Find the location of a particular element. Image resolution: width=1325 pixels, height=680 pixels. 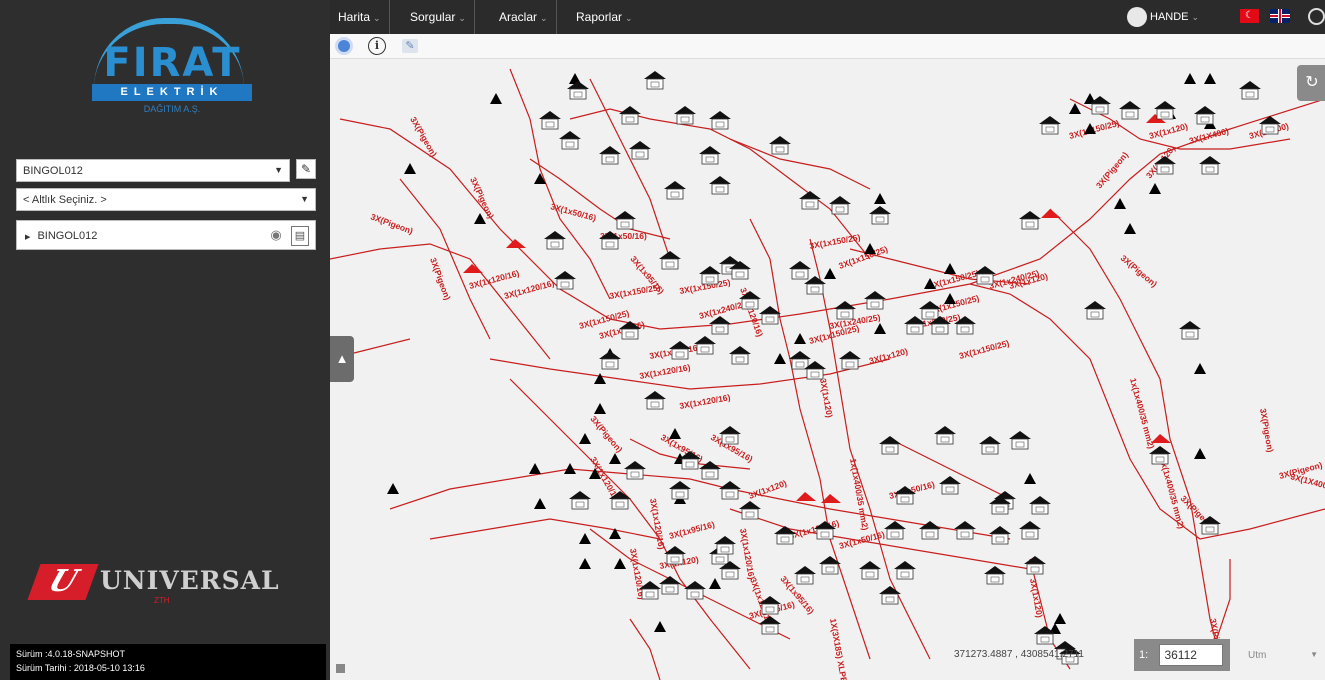

subset-select: < Altlık Seçiniz. > ▼ is located at coordinates (166, 199).